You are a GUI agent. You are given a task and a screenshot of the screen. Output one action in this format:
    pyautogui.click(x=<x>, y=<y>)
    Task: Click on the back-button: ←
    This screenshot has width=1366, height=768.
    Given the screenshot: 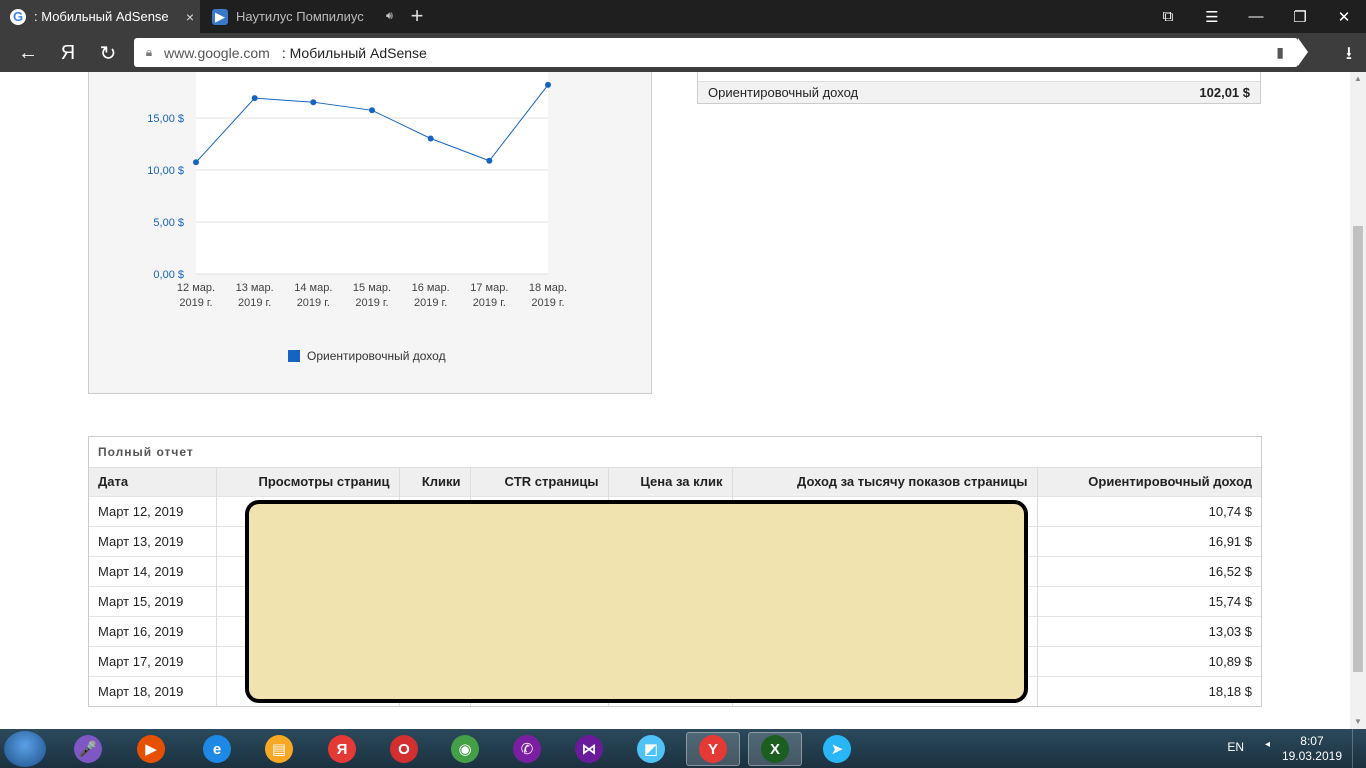 What is the action you would take?
    pyautogui.click(x=28, y=53)
    